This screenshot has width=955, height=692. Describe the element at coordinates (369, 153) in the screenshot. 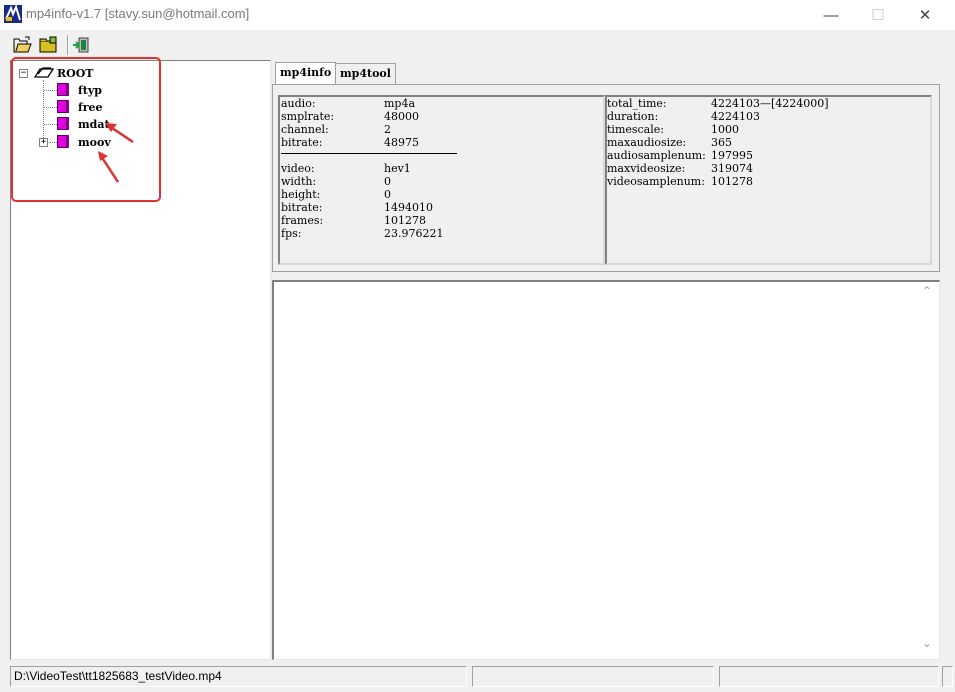

I see `divider` at that location.